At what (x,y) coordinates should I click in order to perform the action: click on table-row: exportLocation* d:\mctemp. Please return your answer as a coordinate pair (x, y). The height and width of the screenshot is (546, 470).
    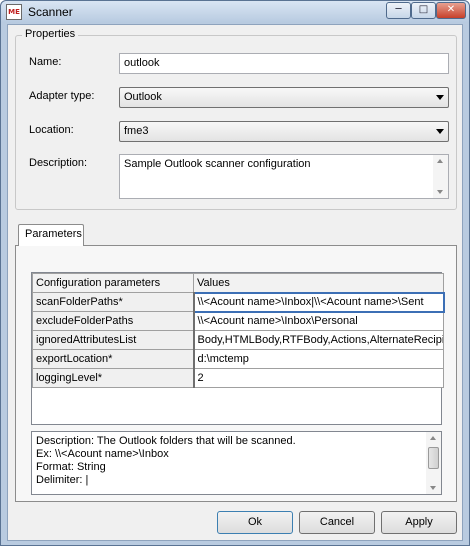
    Looking at the image, I should click on (238, 359).